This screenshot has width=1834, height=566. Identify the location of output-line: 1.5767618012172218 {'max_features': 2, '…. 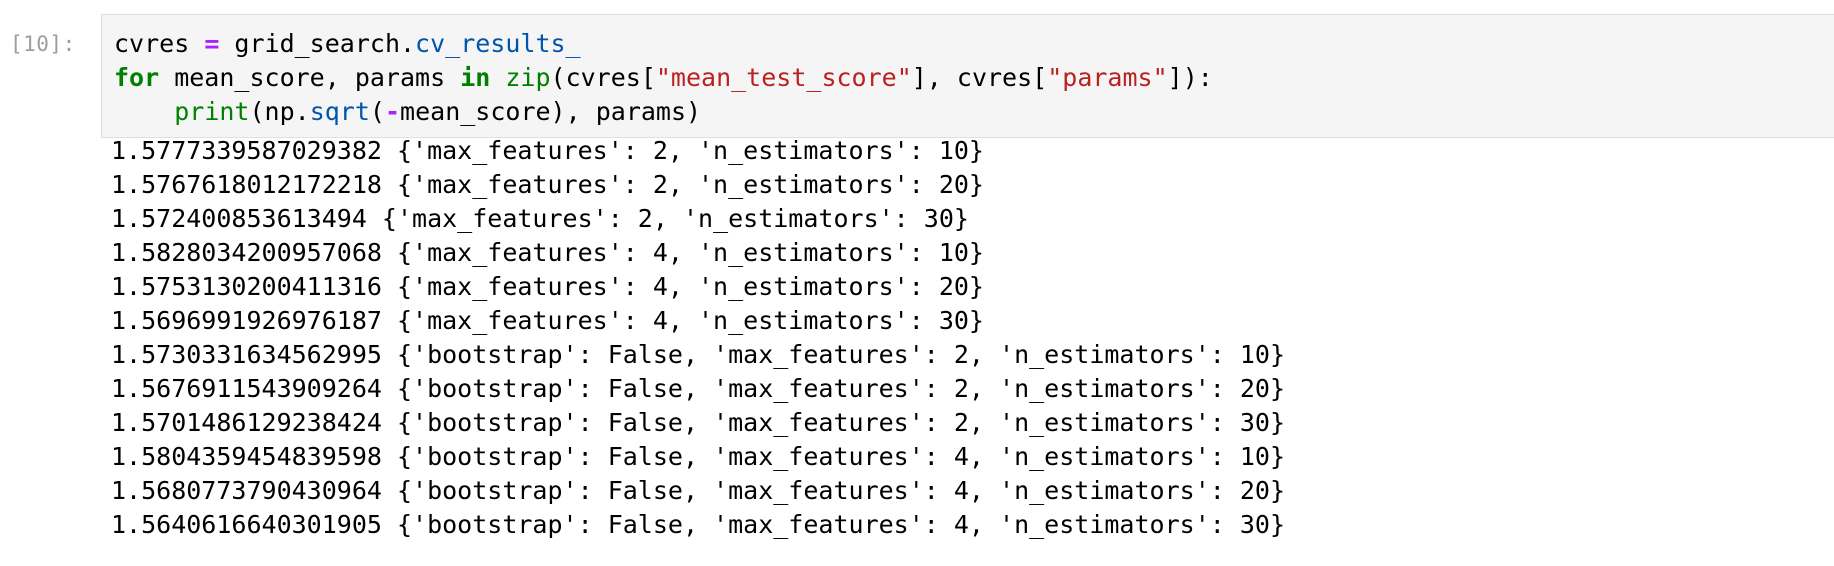
(547, 184).